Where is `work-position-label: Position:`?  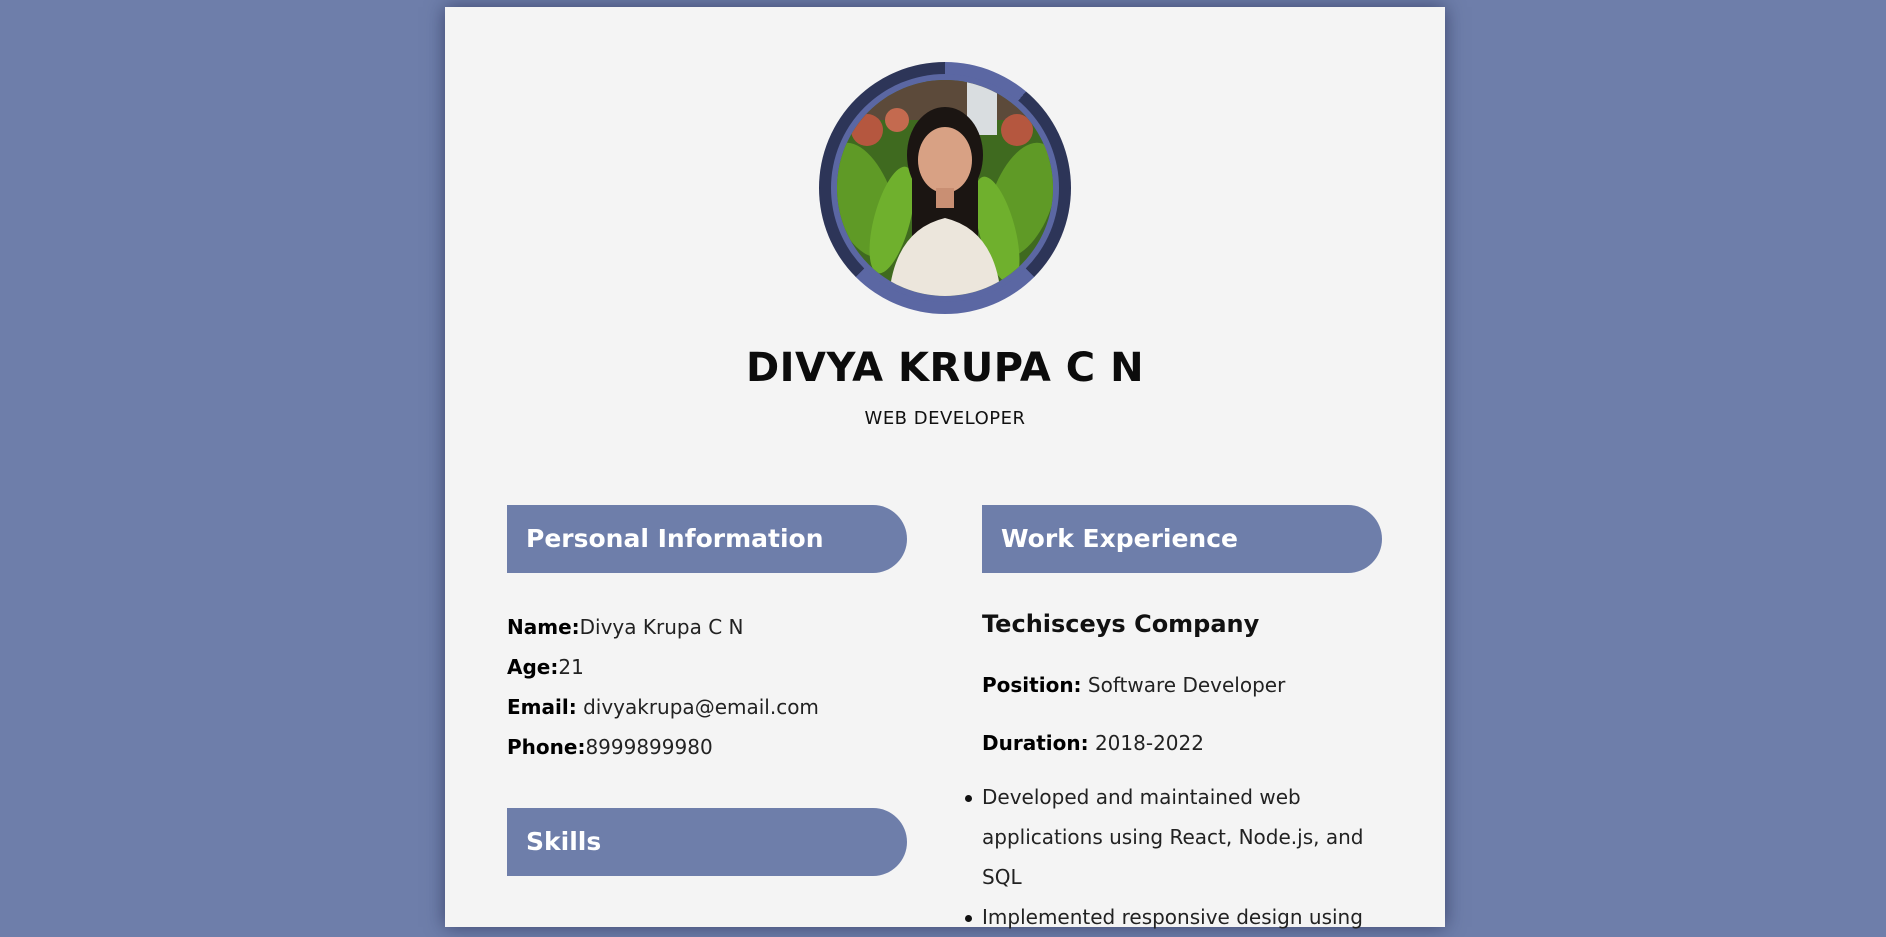
work-position-label: Position: is located at coordinates (1032, 685).